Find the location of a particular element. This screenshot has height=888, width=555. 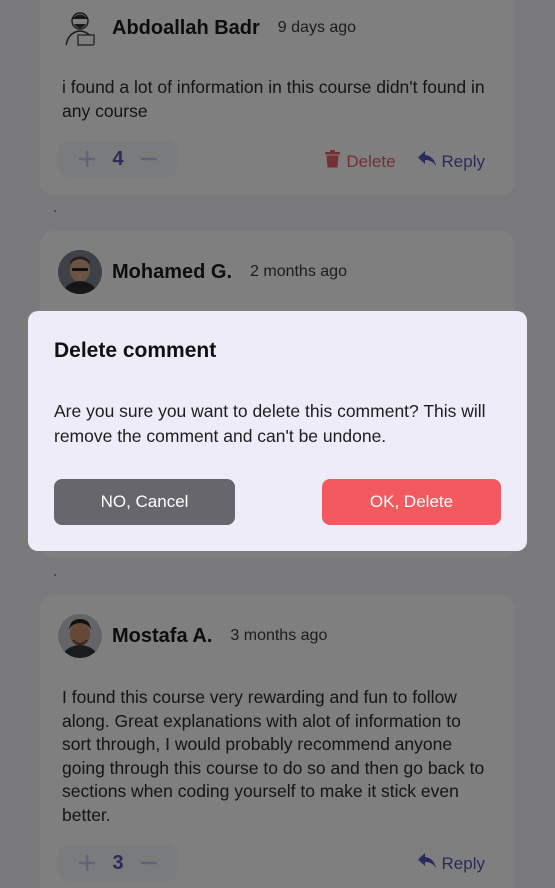

dialog-title: Delete comment is located at coordinates (135, 350).